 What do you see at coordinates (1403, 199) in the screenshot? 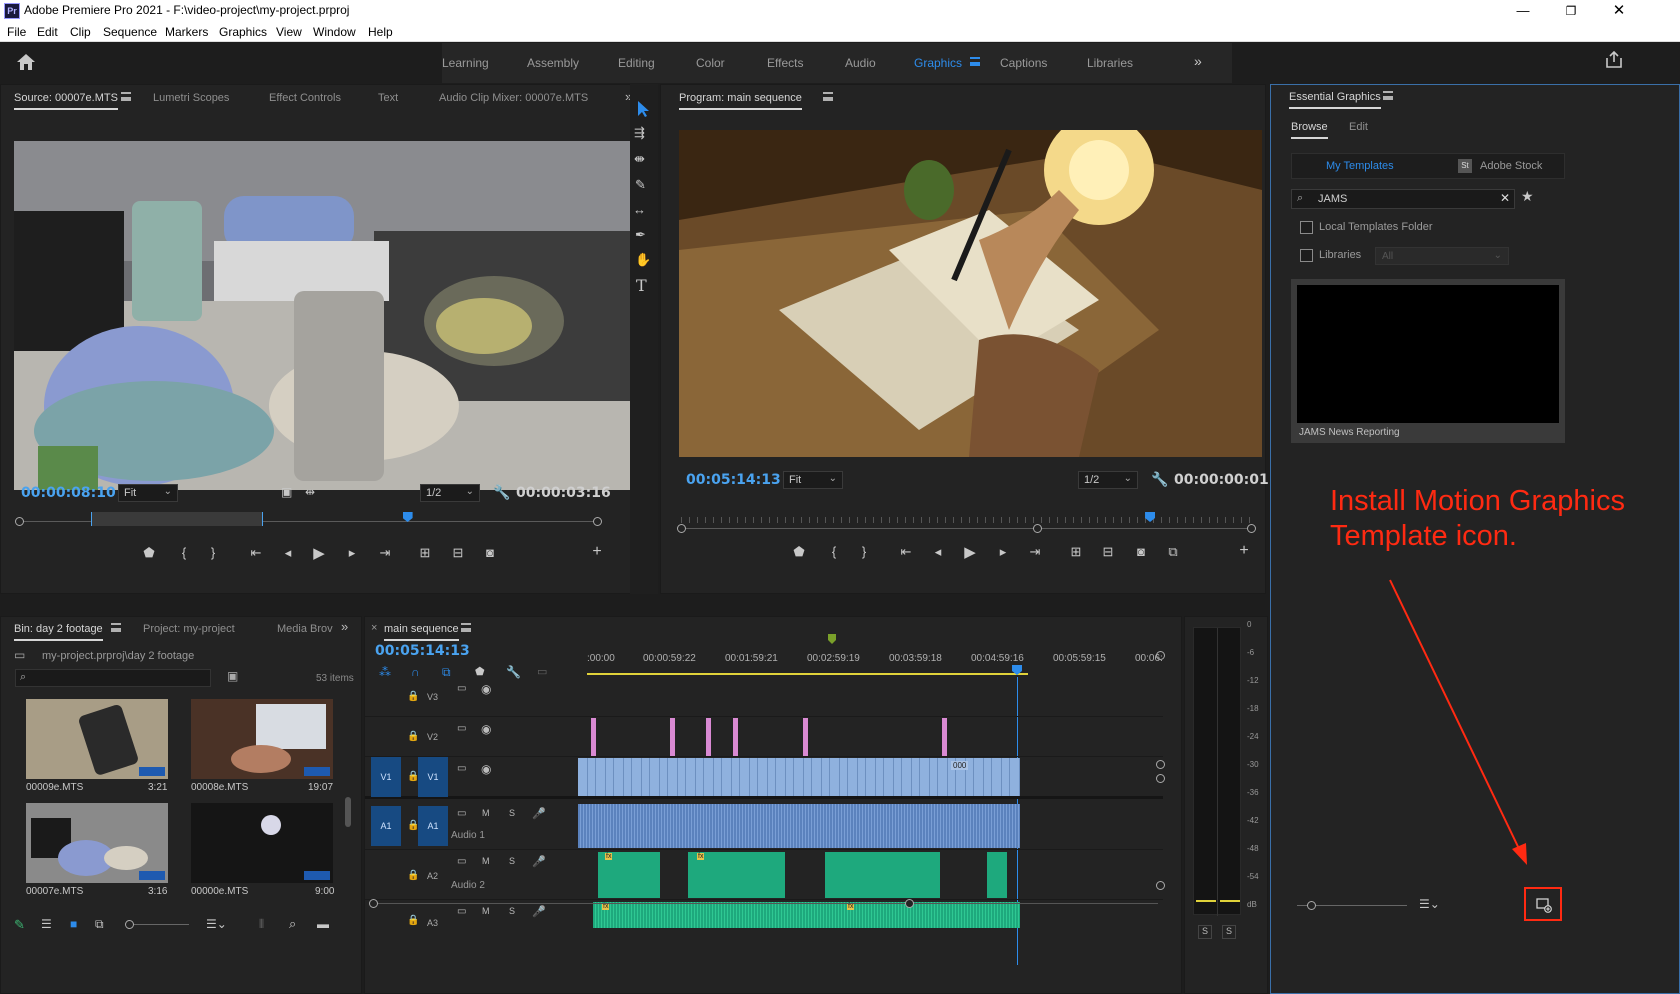
I see `template-search-input: ⌕ JAMS ✕` at bounding box center [1403, 199].